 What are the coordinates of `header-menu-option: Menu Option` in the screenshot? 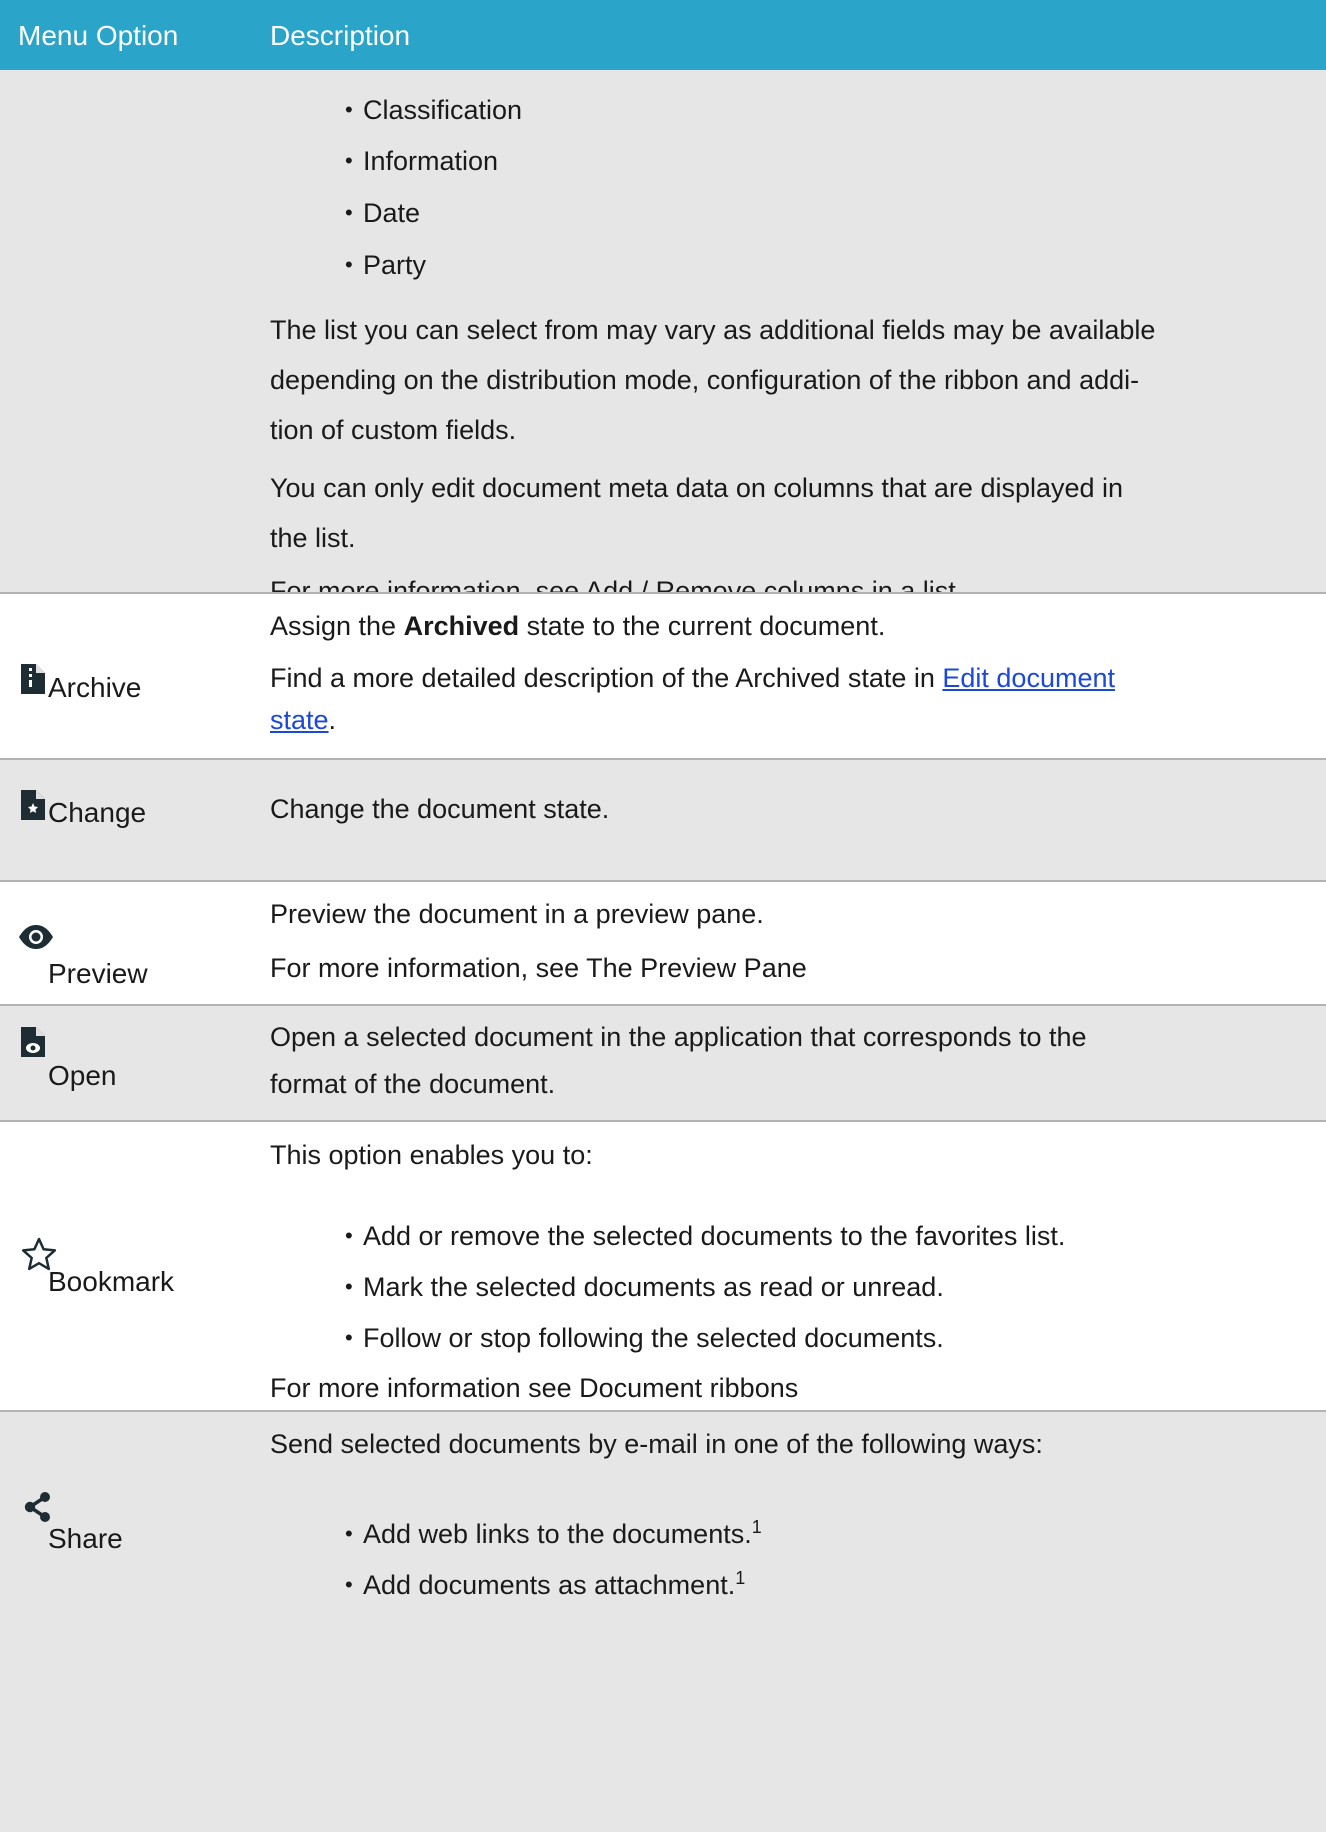 It's located at (98, 35).